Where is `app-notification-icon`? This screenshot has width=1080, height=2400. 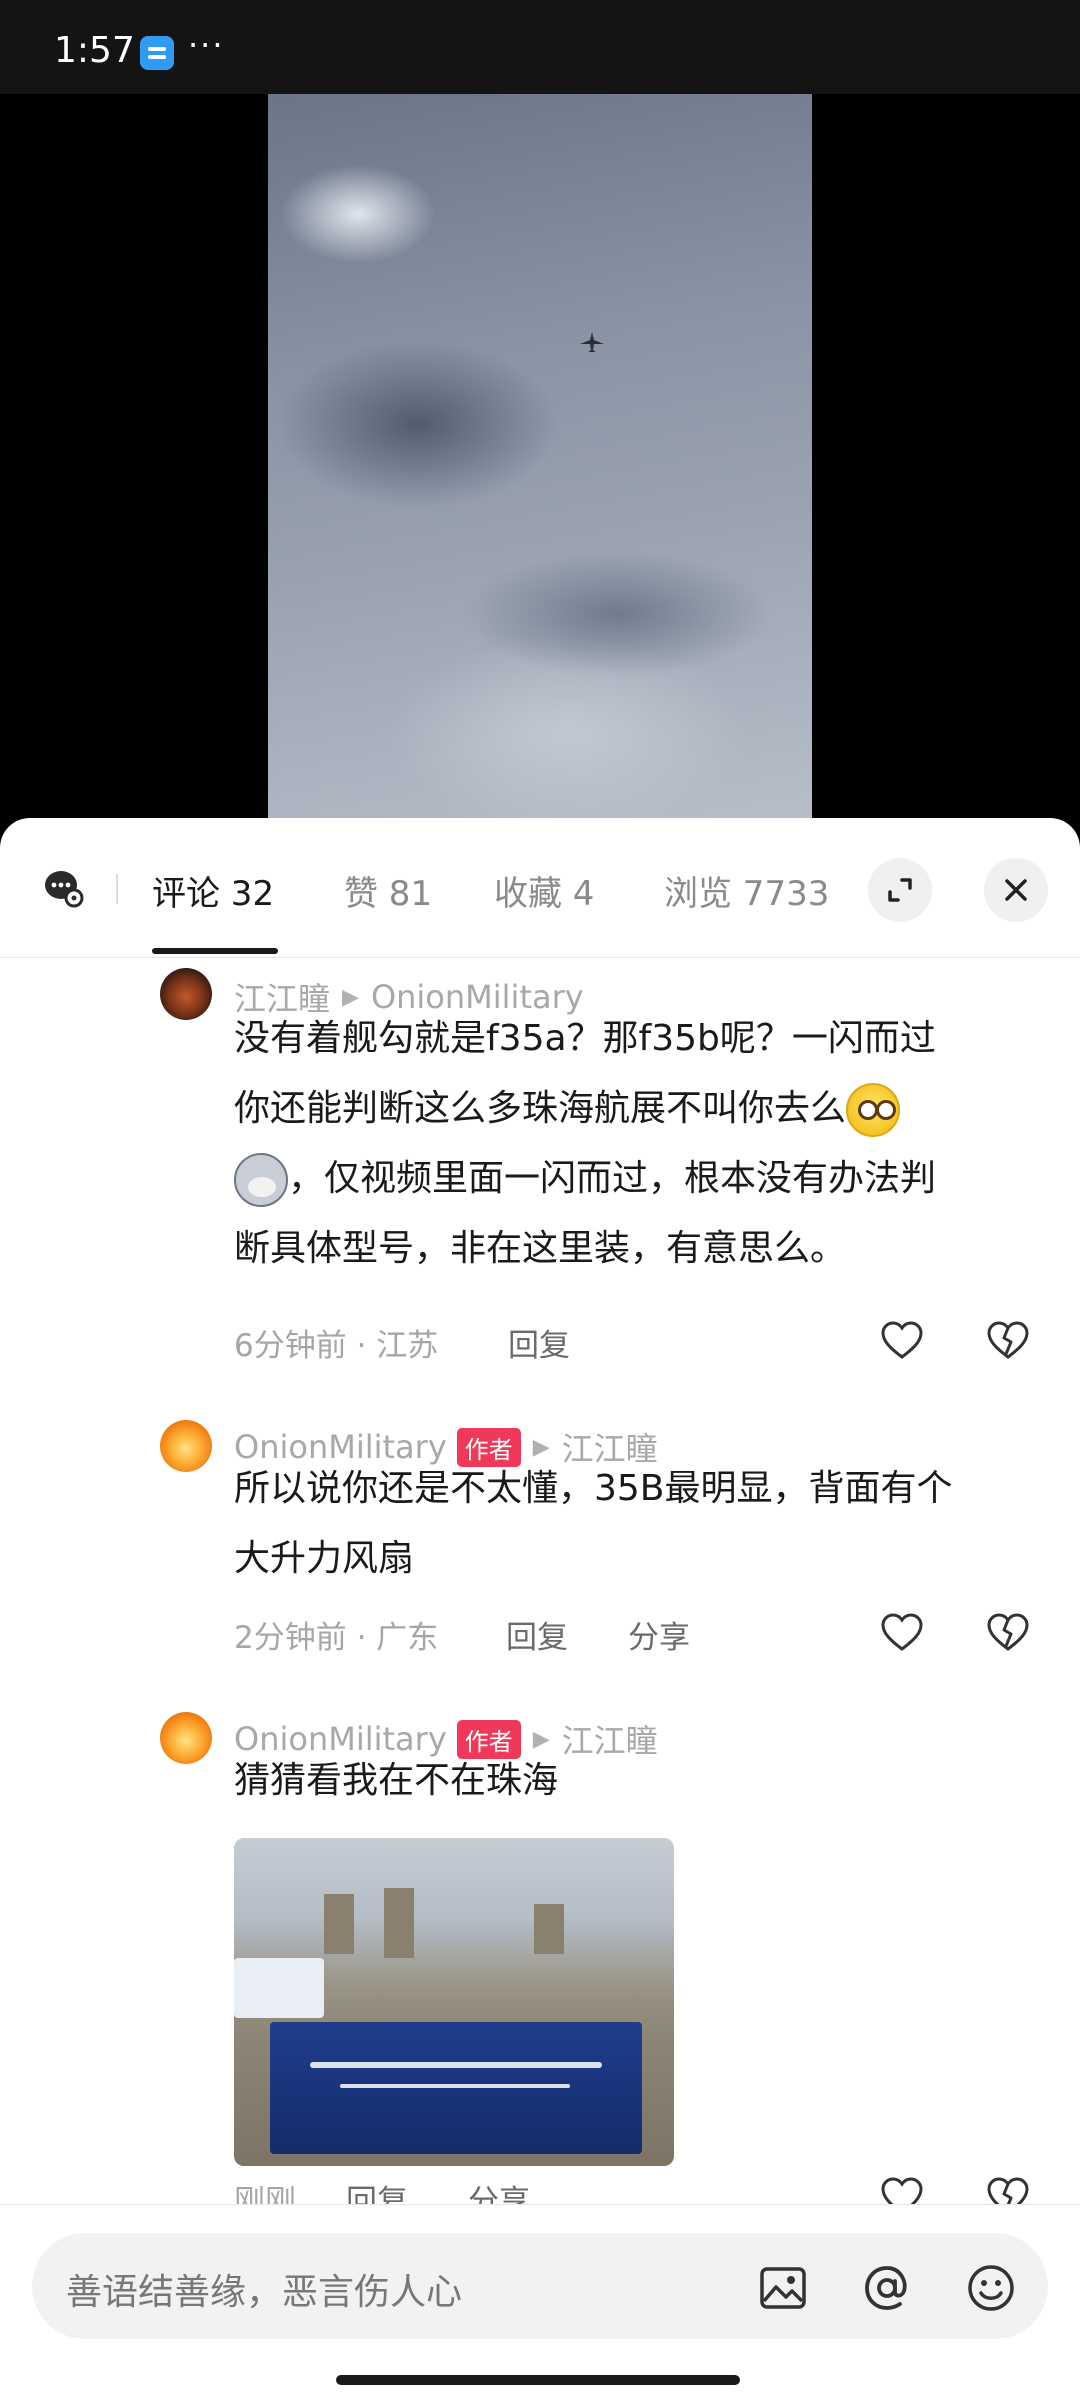
app-notification-icon is located at coordinates (157, 53).